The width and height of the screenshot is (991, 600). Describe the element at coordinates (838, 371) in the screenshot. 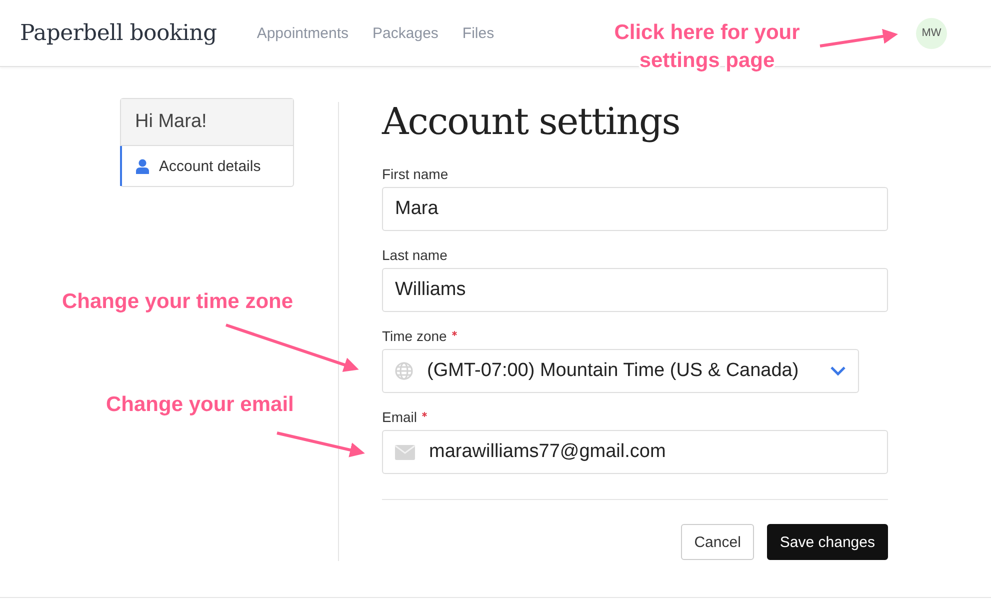

I see `chevron-down-icon` at that location.